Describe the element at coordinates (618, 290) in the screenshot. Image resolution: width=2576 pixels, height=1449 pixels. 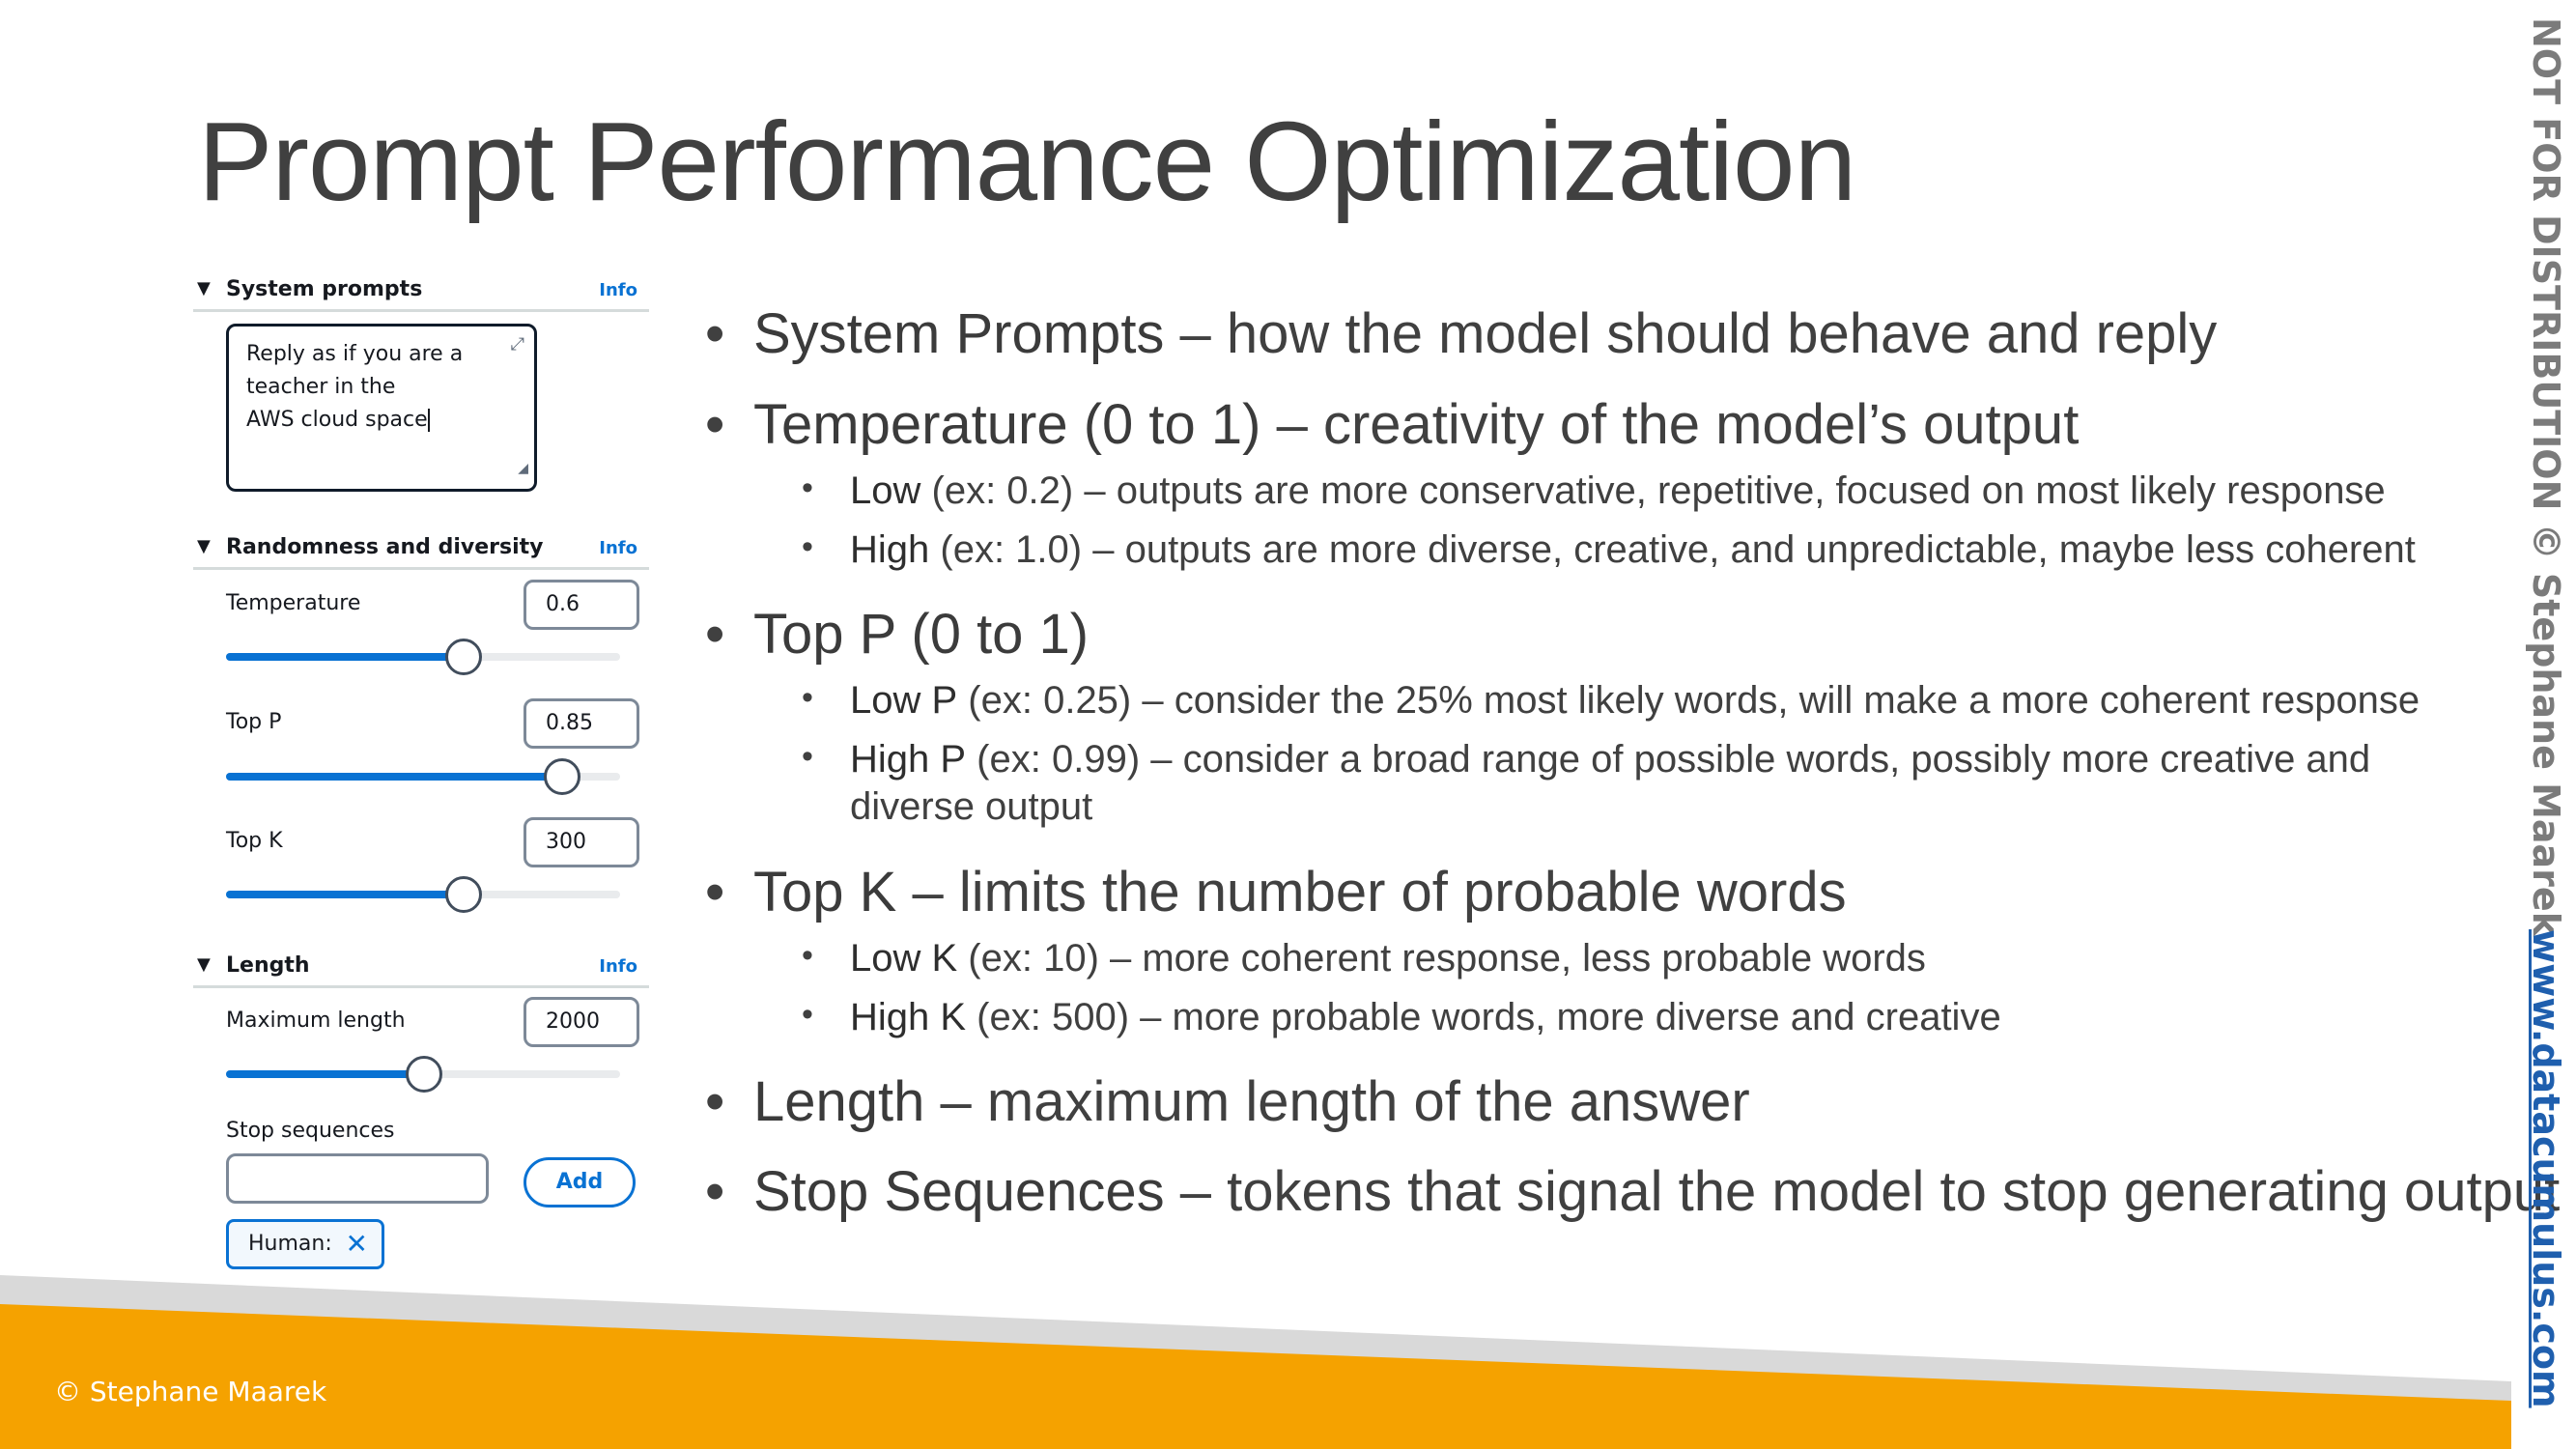
I see `system-prompts-info-link: Info` at that location.